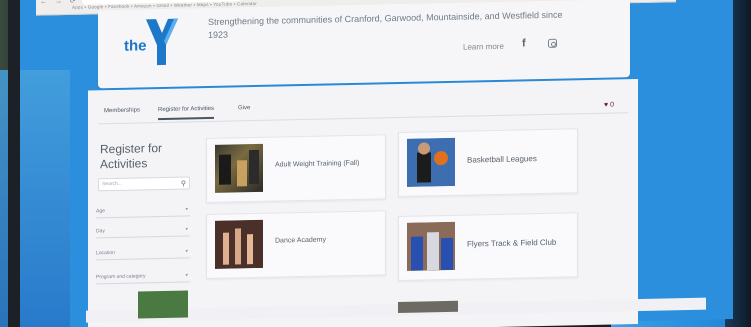 This screenshot has height=327, width=751. Describe the element at coordinates (317, 164) in the screenshot. I see `activity-title: Adult Weight Training (Fall)` at that location.